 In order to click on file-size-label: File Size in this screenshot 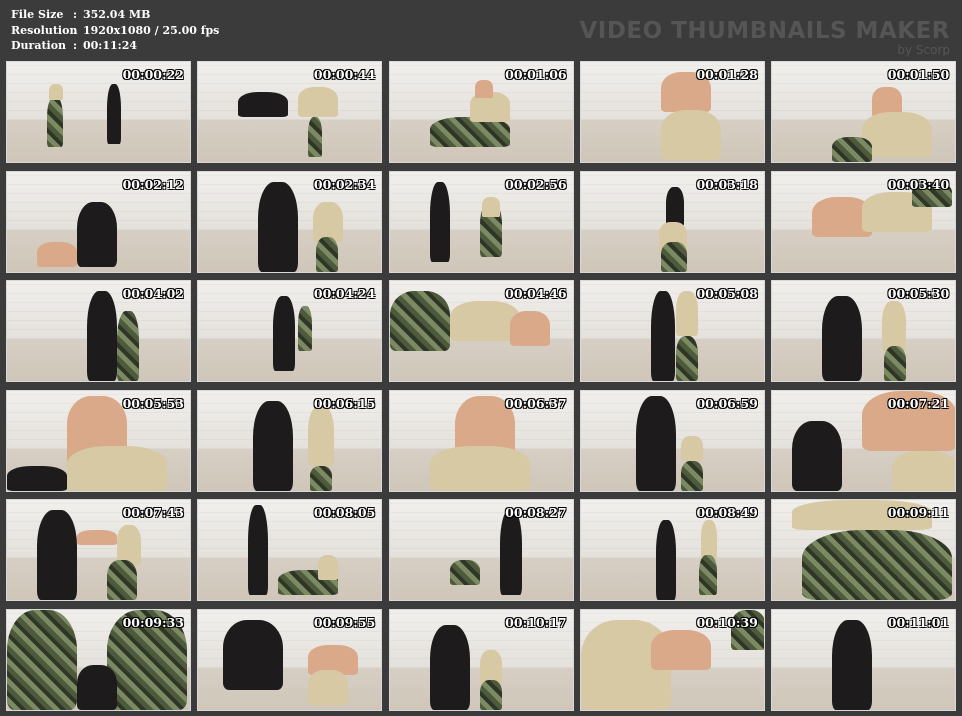, I will do `click(37, 14)`.